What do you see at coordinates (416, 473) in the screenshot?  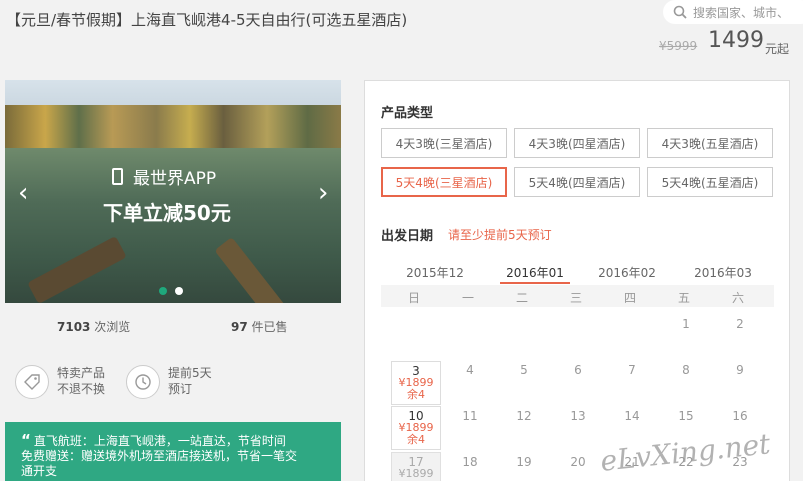 I see `date-price: ¥1899` at bounding box center [416, 473].